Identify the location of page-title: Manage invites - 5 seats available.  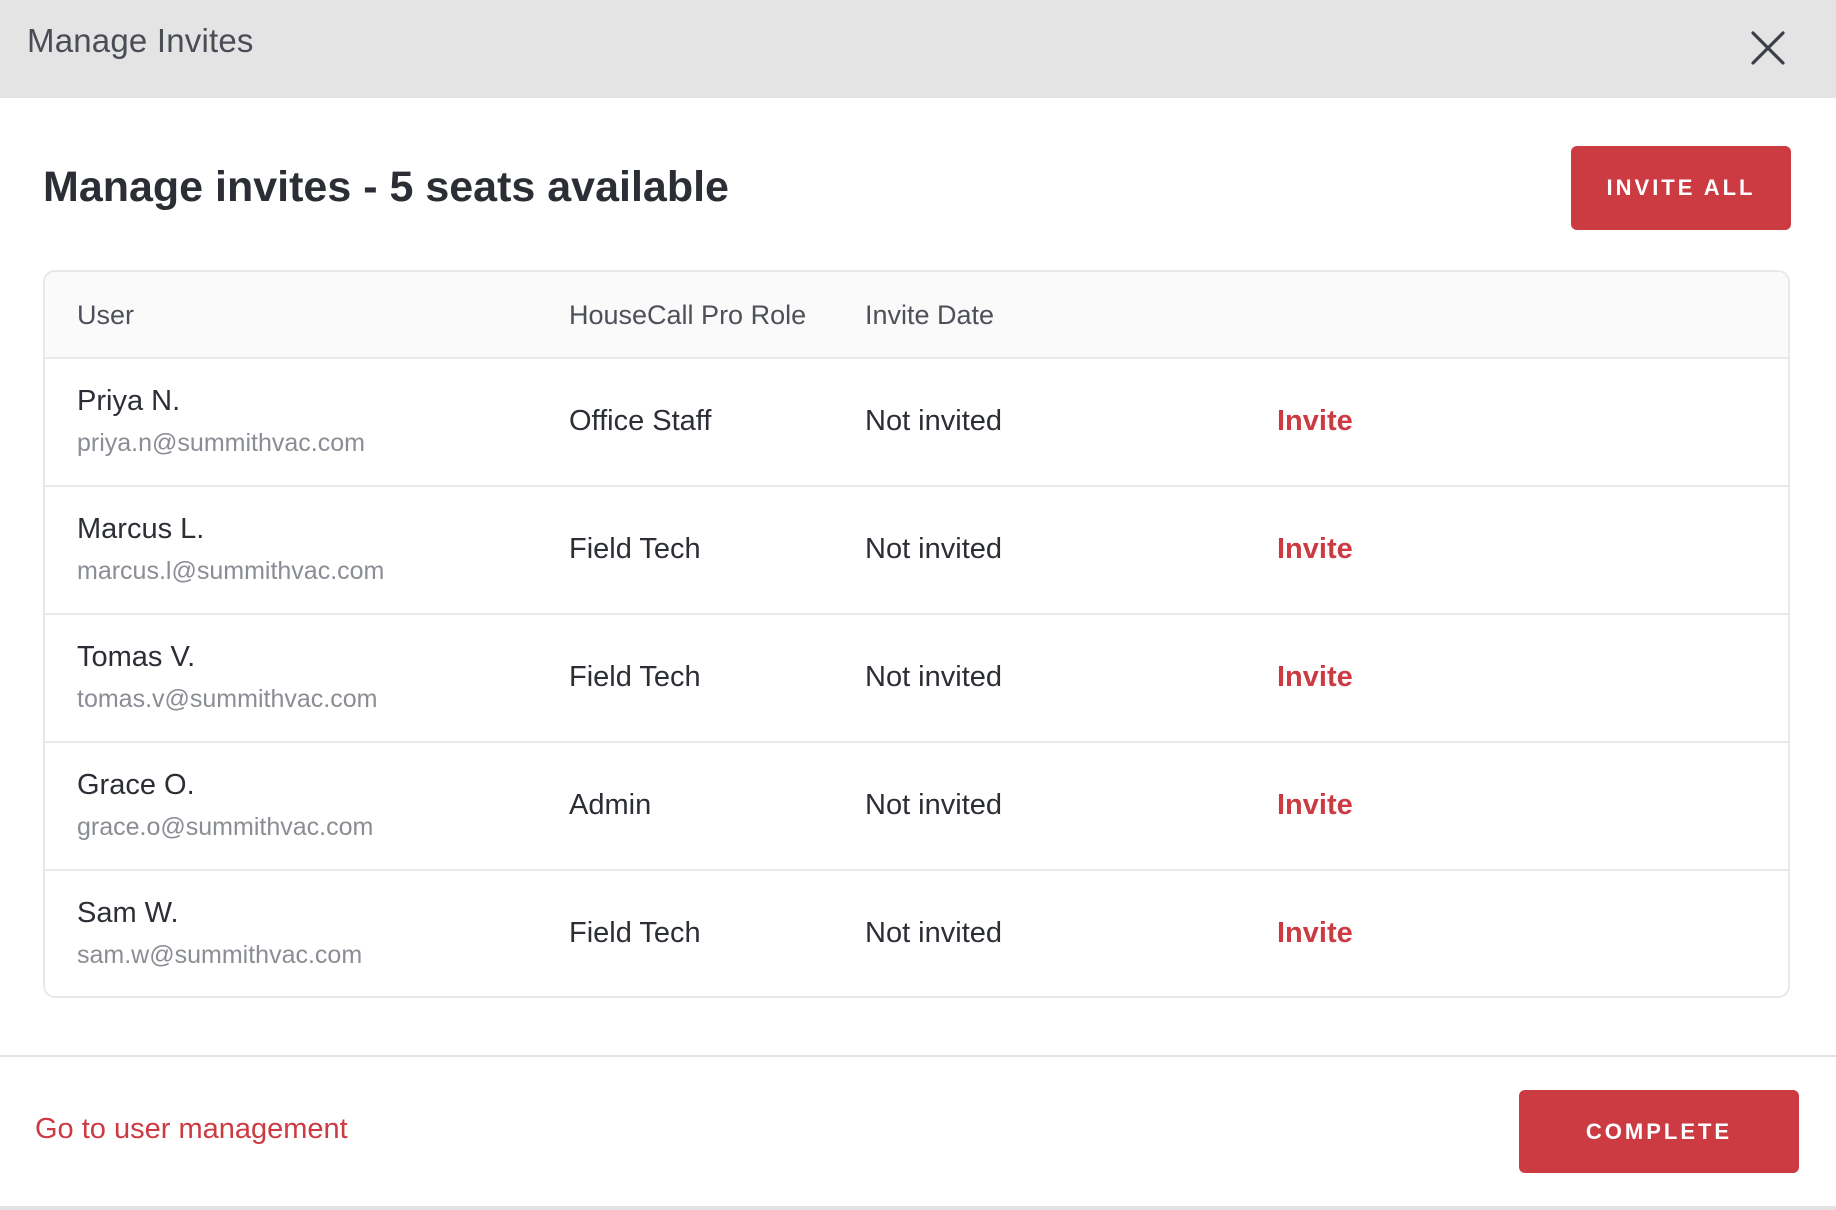
(386, 187).